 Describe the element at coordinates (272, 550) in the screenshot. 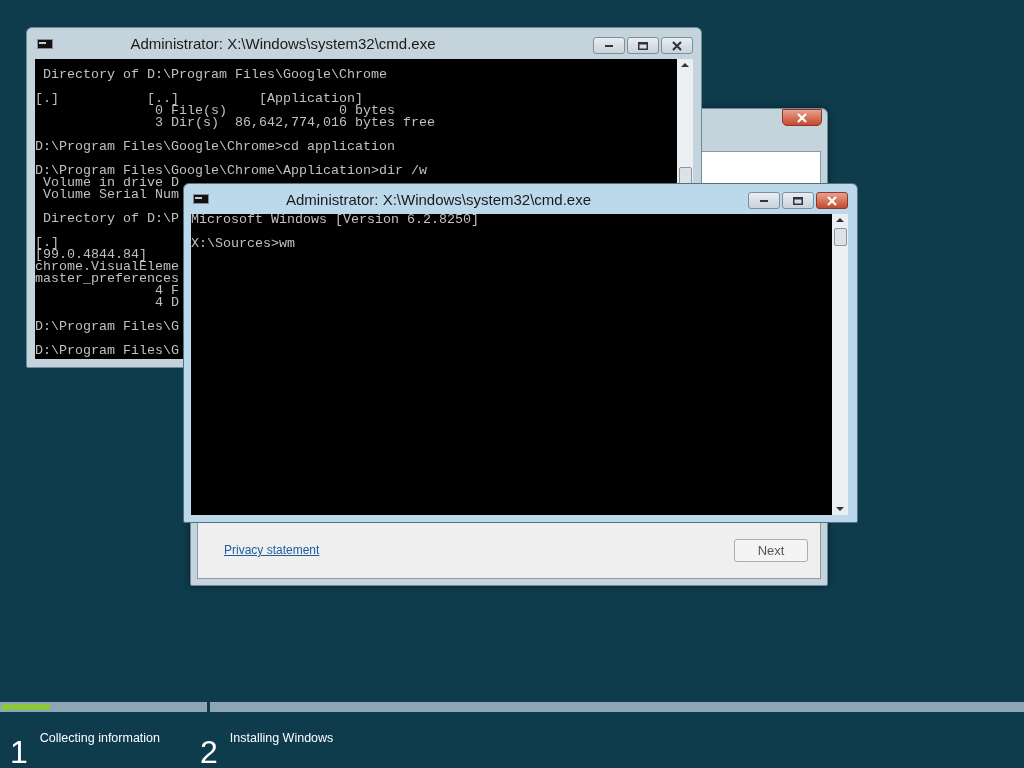

I see `privacy-link: Privacy statement` at that location.